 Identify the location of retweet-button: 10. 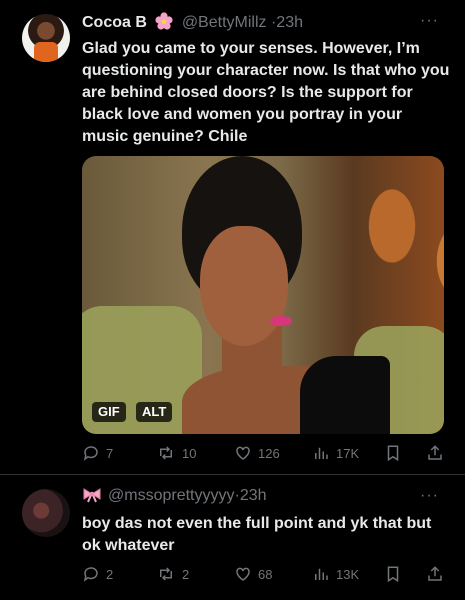
(176, 453).